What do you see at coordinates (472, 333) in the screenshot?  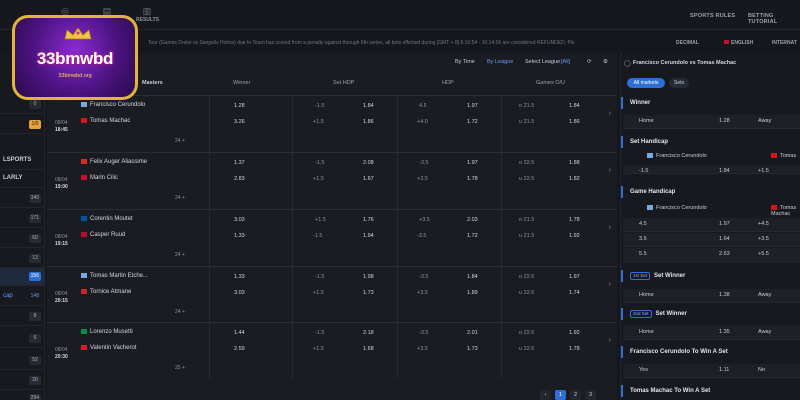 I see `hdp-odds-home: 2.01` at bounding box center [472, 333].